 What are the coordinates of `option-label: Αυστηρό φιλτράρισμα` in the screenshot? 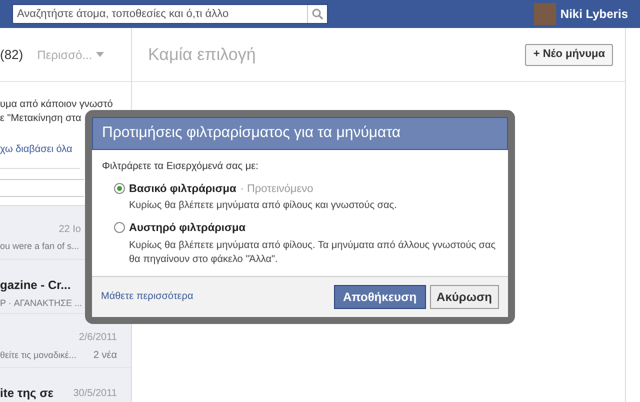 It's located at (187, 228).